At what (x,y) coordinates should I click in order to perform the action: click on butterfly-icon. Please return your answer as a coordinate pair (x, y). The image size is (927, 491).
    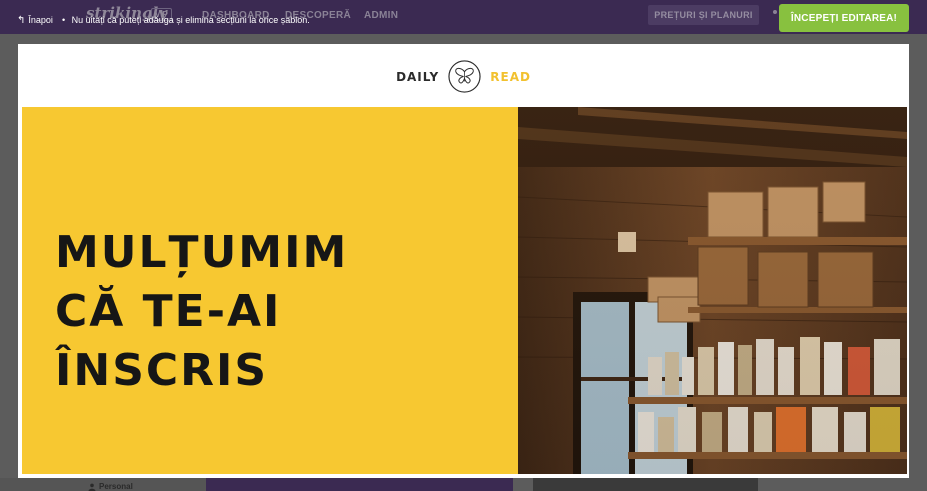
    Looking at the image, I should click on (464, 76).